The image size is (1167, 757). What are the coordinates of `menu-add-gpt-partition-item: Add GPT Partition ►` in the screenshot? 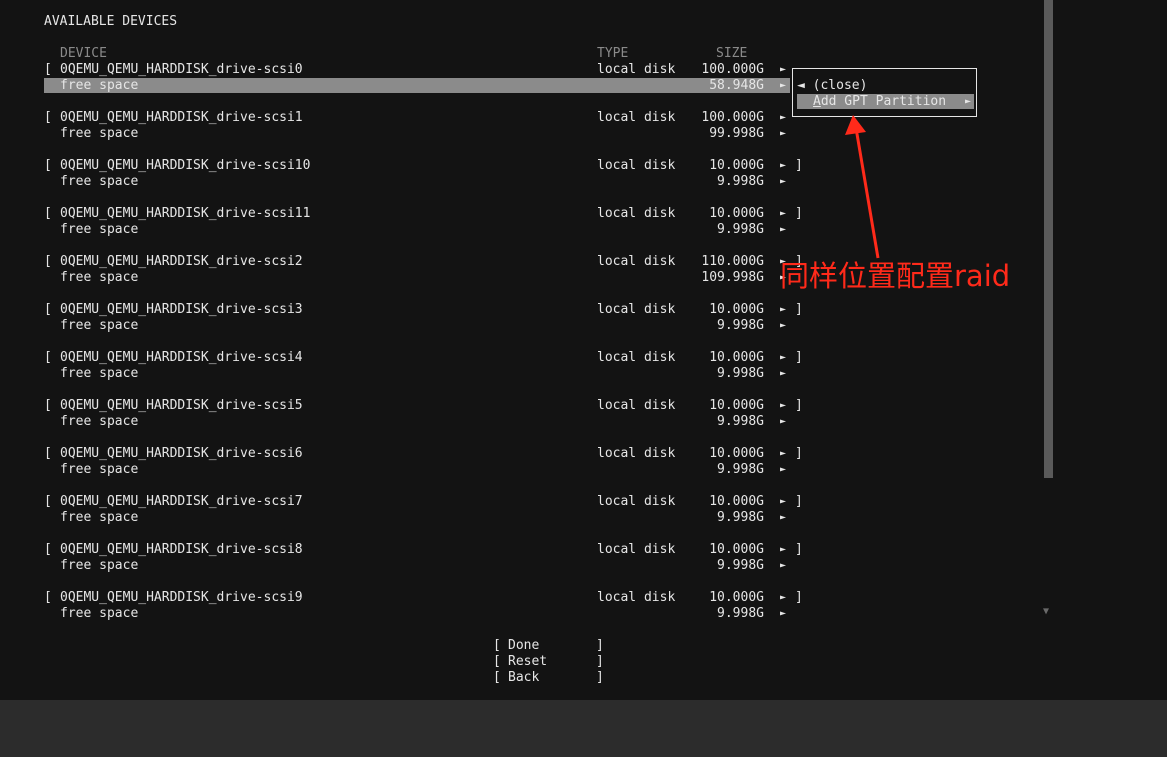 It's located at (885, 101).